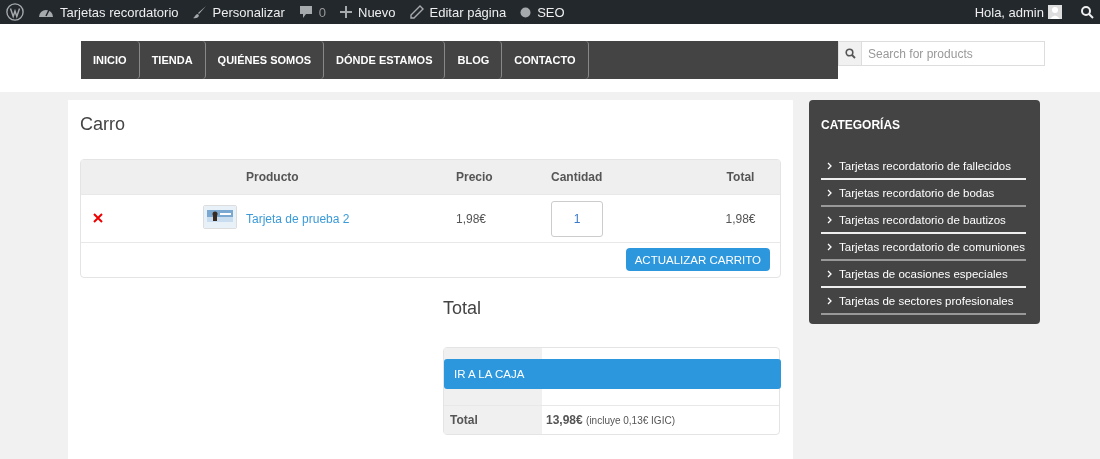  What do you see at coordinates (385, 60) in the screenshot?
I see `nav-link: DÓNDE ESTAMOS` at bounding box center [385, 60].